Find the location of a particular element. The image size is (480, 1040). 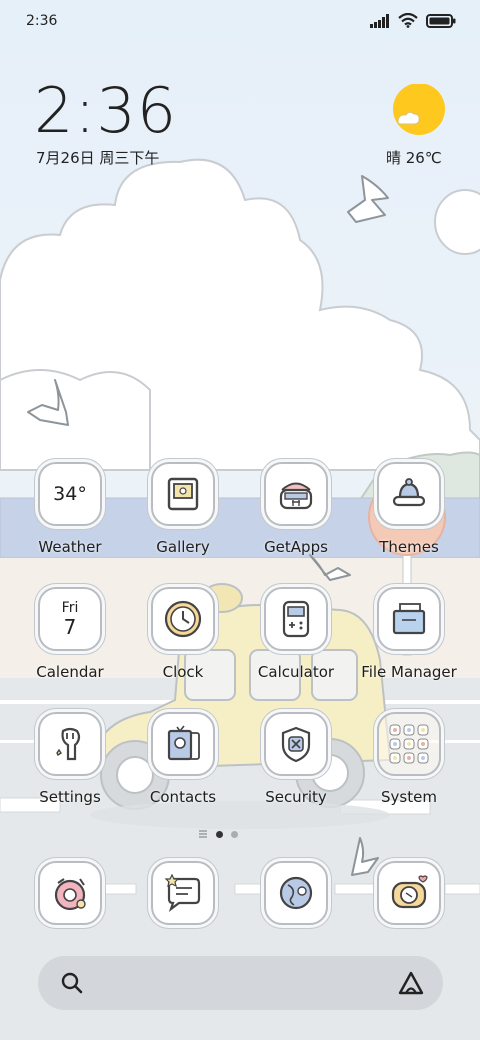

dock-browser is located at coordinates (296, 893).